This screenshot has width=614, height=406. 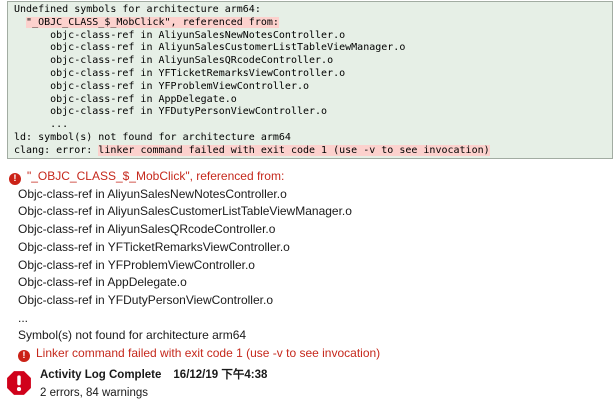 What do you see at coordinates (101, 375) in the screenshot?
I see `activity-log-title: Activity Log Complete` at bounding box center [101, 375].